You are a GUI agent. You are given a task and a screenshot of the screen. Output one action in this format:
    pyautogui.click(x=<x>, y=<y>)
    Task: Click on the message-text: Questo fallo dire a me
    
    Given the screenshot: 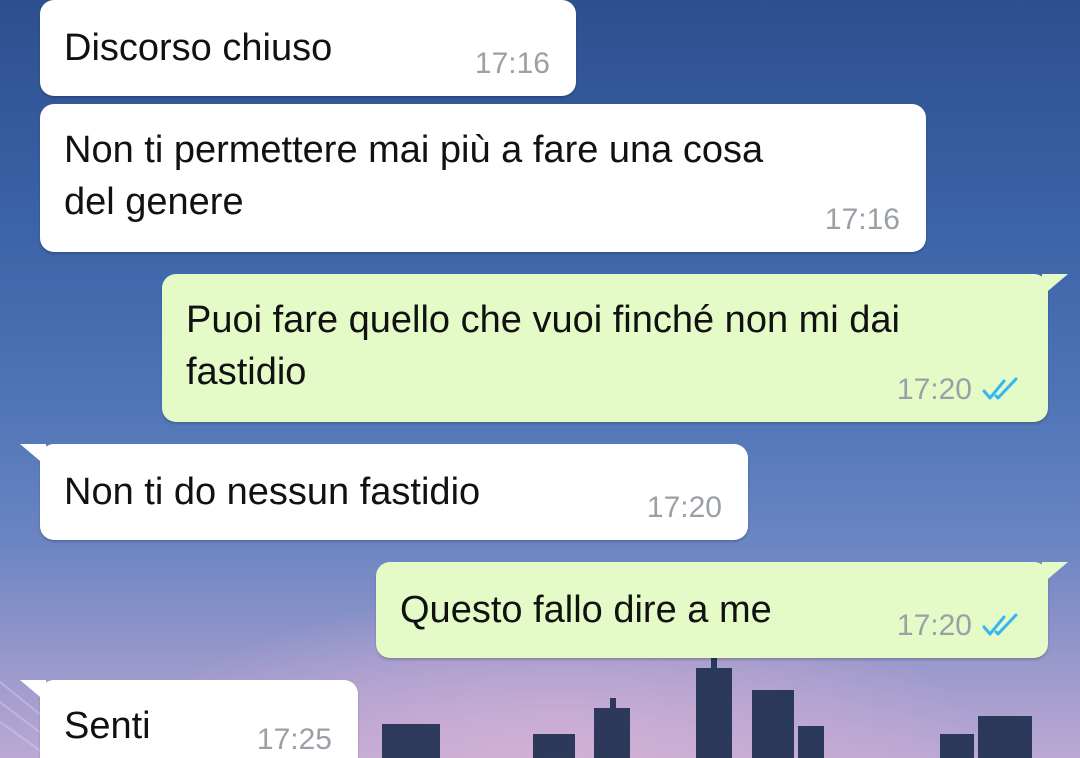 What is the action you would take?
    pyautogui.click(x=586, y=610)
    